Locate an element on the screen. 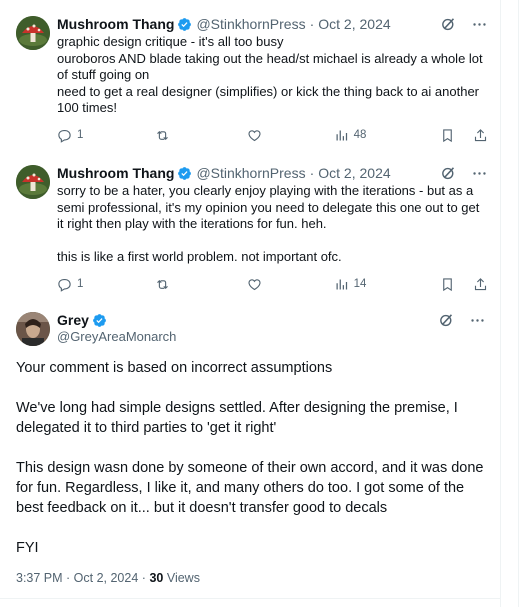  tweet-meta: 3:37 PM · Oct 2, 2024 · 30 Views is located at coordinates (108, 578).